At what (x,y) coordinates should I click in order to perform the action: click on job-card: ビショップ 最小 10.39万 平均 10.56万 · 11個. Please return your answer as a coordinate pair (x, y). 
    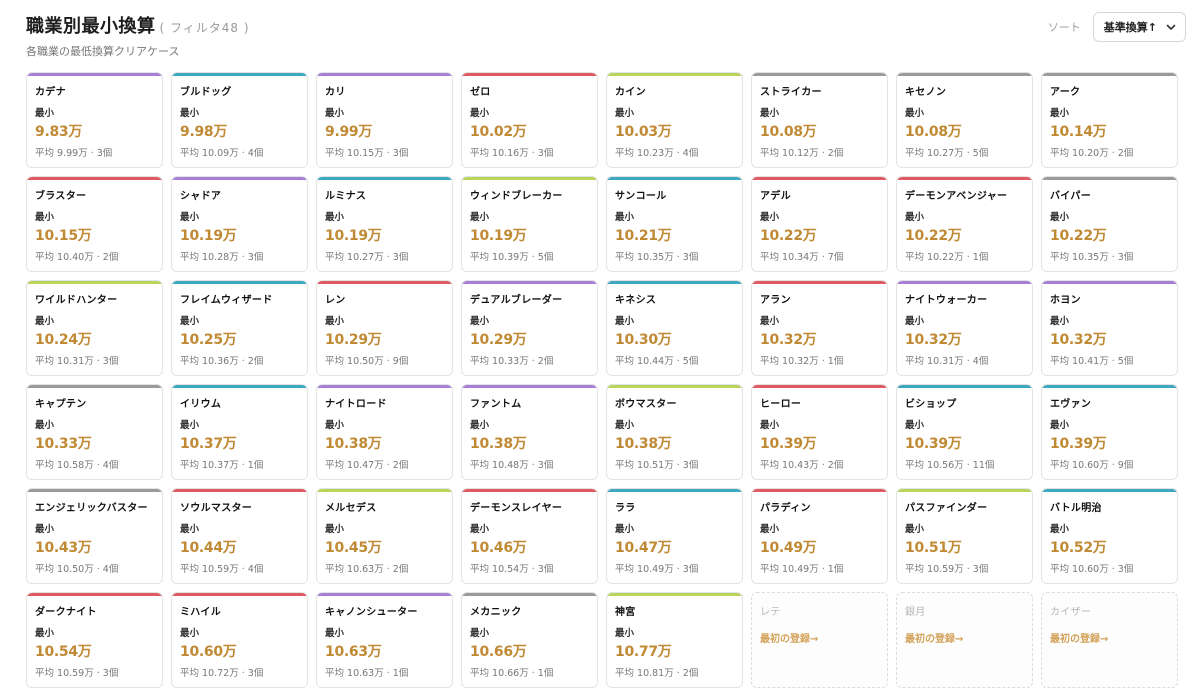
    Looking at the image, I should click on (964, 432).